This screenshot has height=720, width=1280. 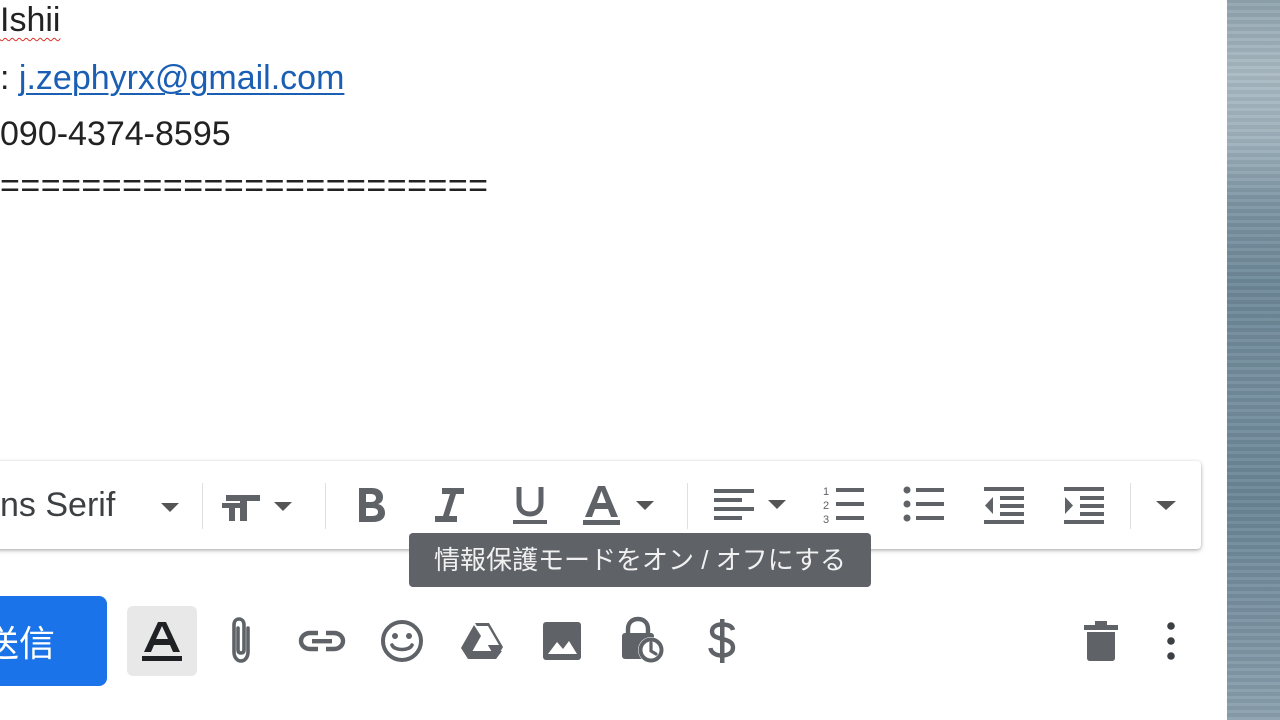 I want to click on font-family-chevron-down-icon, so click(x=170, y=507).